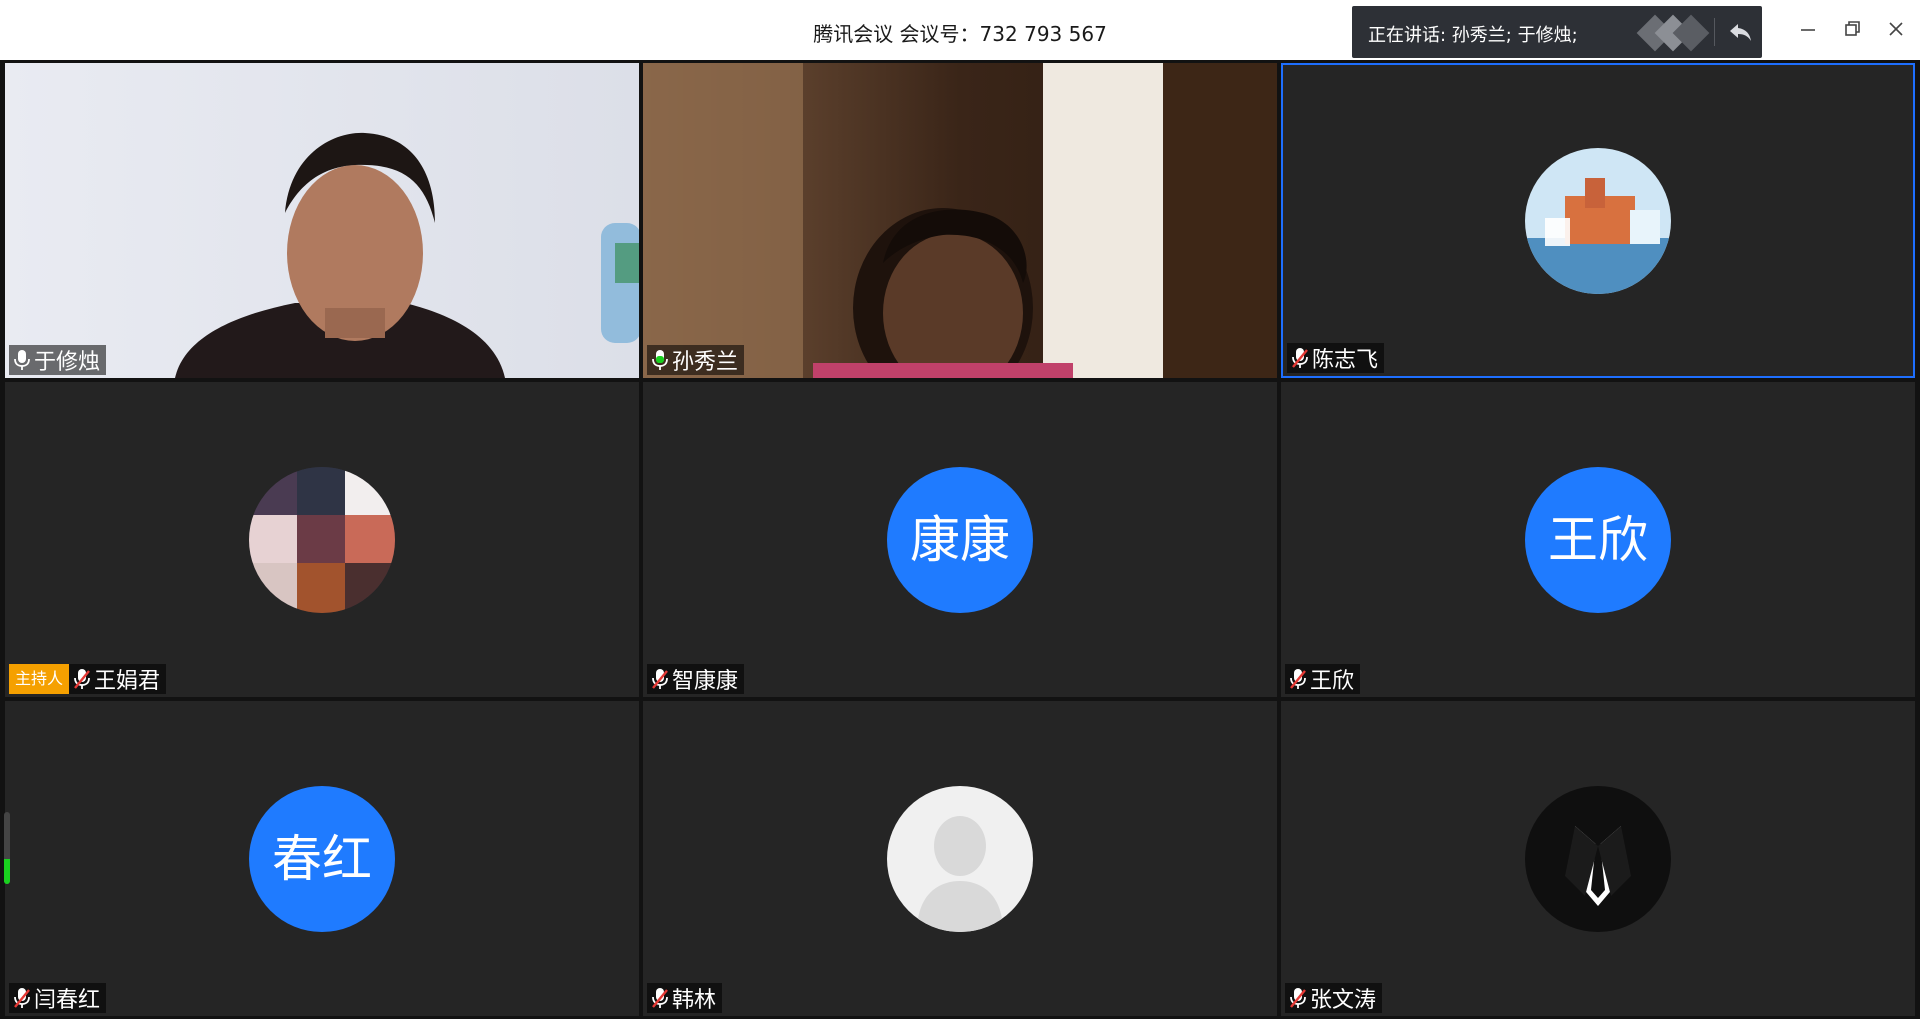  What do you see at coordinates (1343, 1000) in the screenshot?
I see `participant-name: 张文涛` at bounding box center [1343, 1000].